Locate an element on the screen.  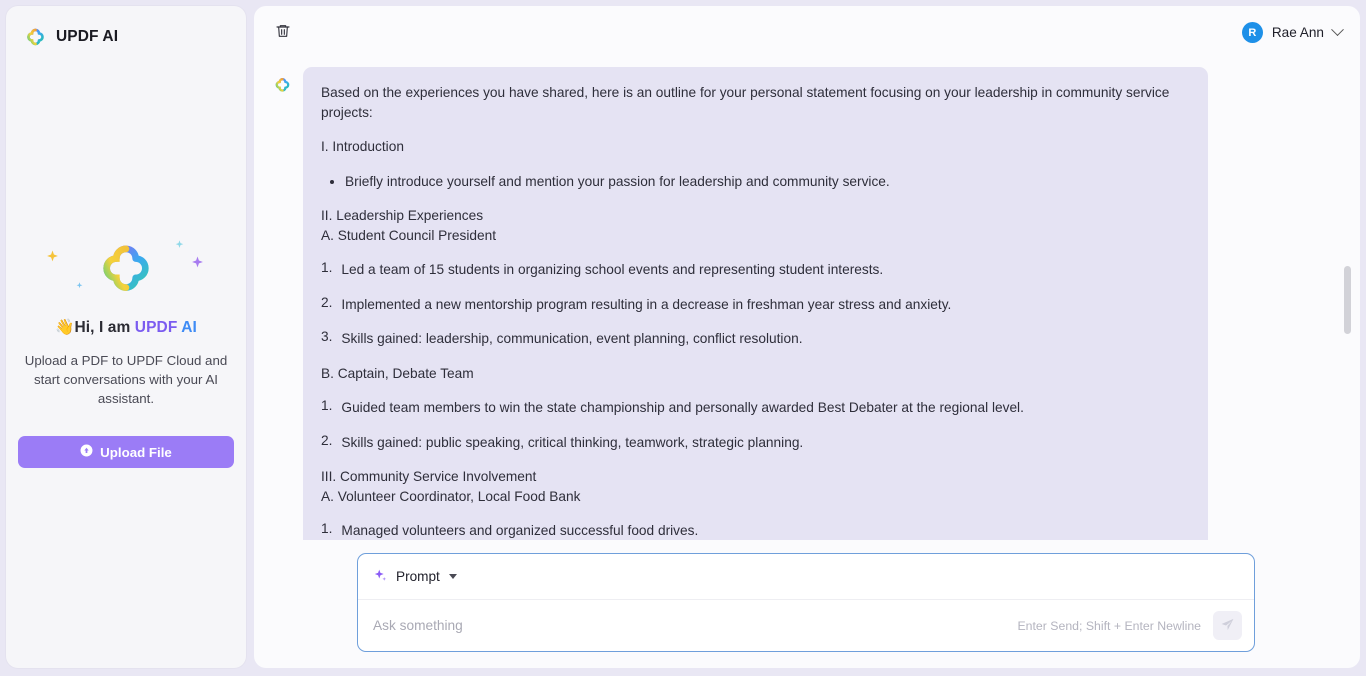
prompt-dropdown-button: Prompt is located at coordinates (415, 577).